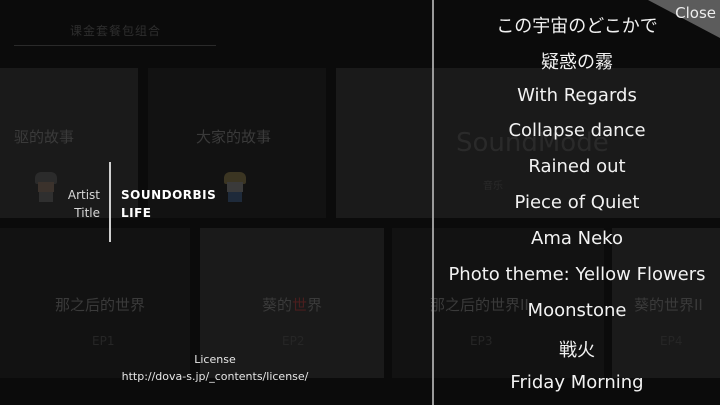 The width and height of the screenshot is (720, 405). I want to click on bg-card-1-title: 驱的故事, so click(44, 137).